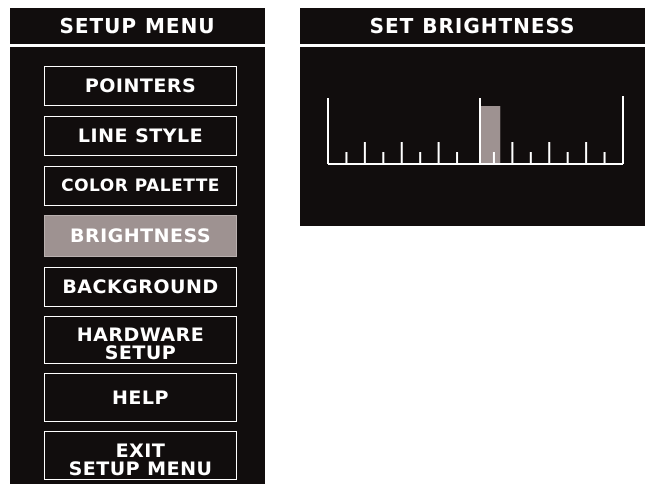  Describe the element at coordinates (140, 136) in the screenshot. I see `line-style-button: LINE STYLE` at that location.